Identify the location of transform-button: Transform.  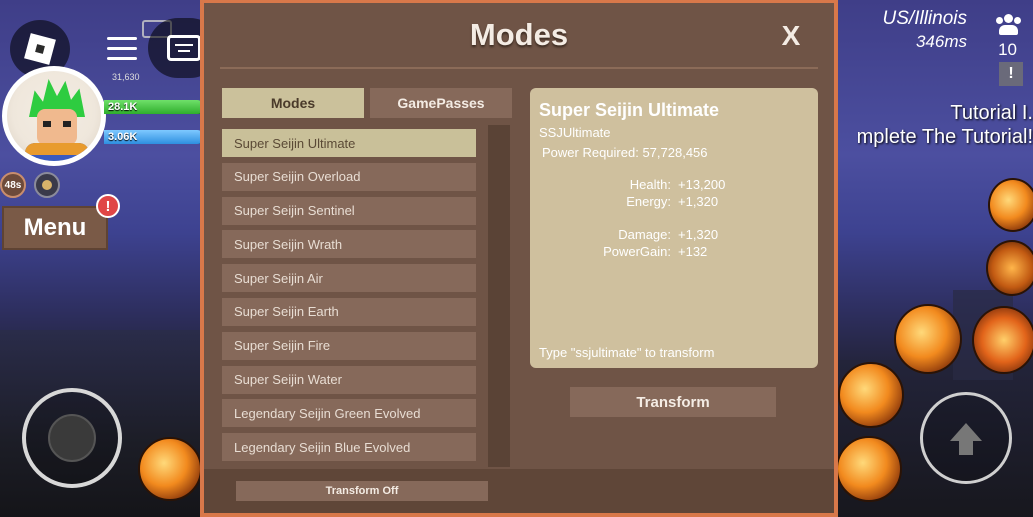
(673, 402).